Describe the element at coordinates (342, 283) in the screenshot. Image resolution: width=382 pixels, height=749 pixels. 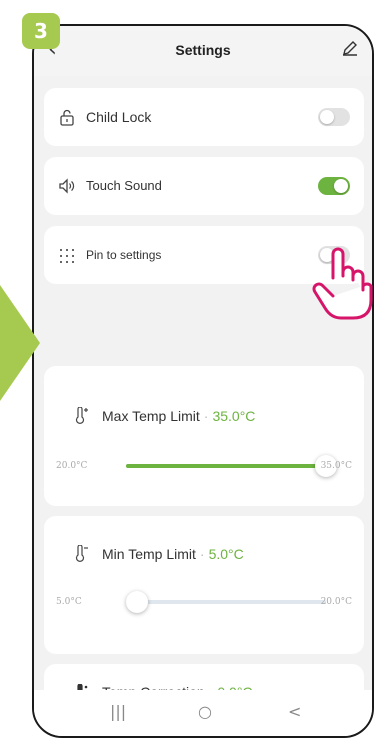
I see `tap-hand-icon` at that location.